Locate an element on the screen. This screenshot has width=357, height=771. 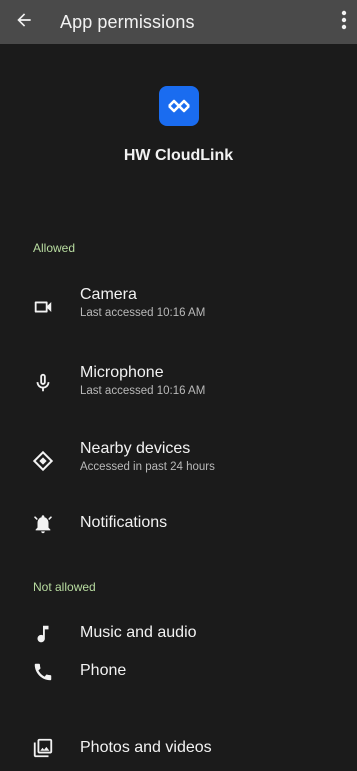
permission-music-and-audio: Music and audio is located at coordinates (178, 634).